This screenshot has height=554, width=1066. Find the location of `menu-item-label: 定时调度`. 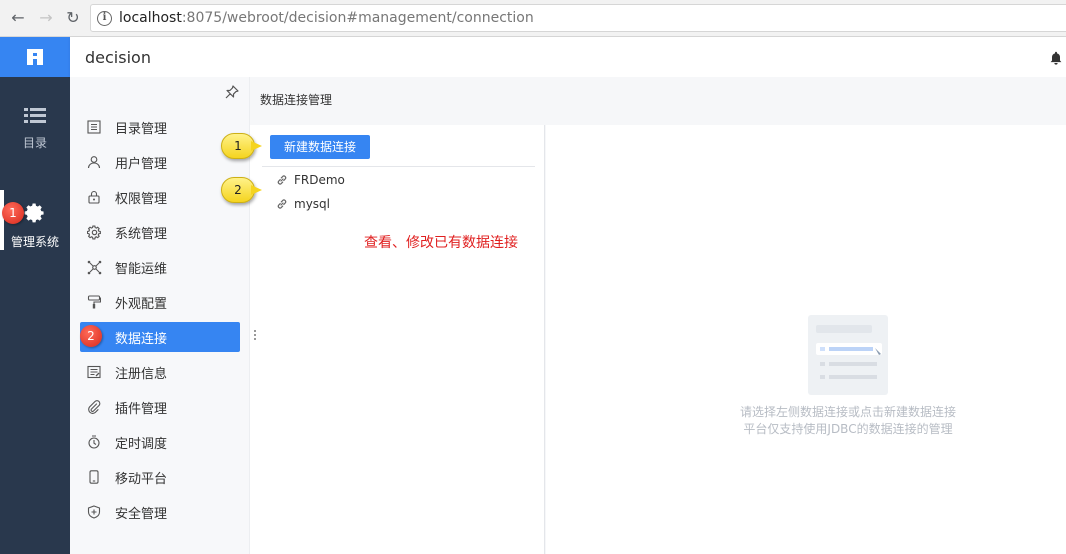

menu-item-label: 定时调度 is located at coordinates (141, 444).